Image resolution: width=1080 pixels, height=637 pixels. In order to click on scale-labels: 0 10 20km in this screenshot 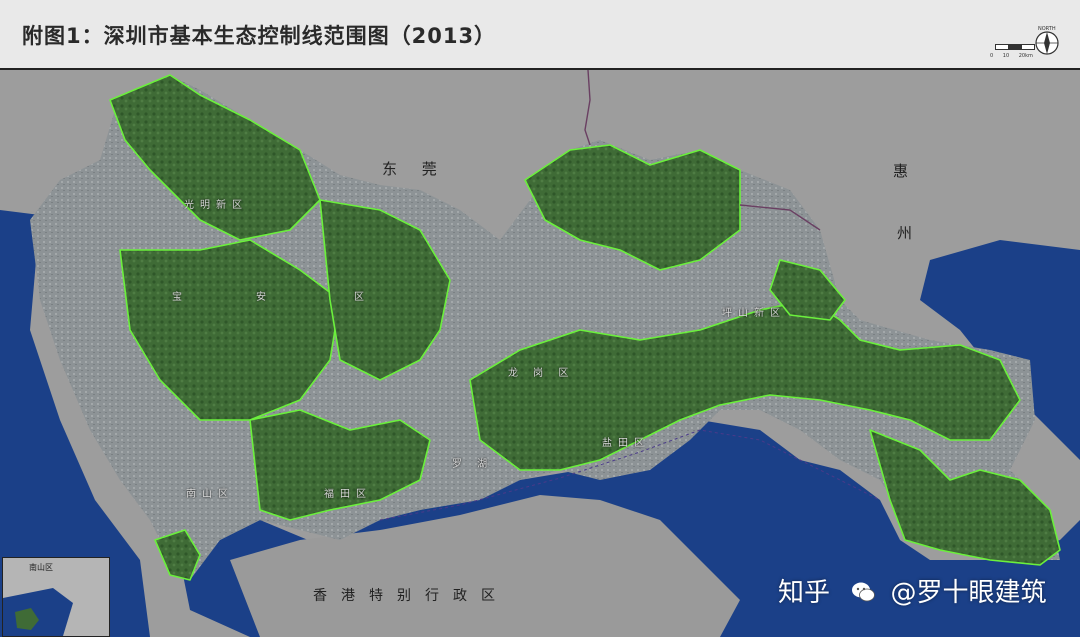, I will do `click(1011, 56)`.